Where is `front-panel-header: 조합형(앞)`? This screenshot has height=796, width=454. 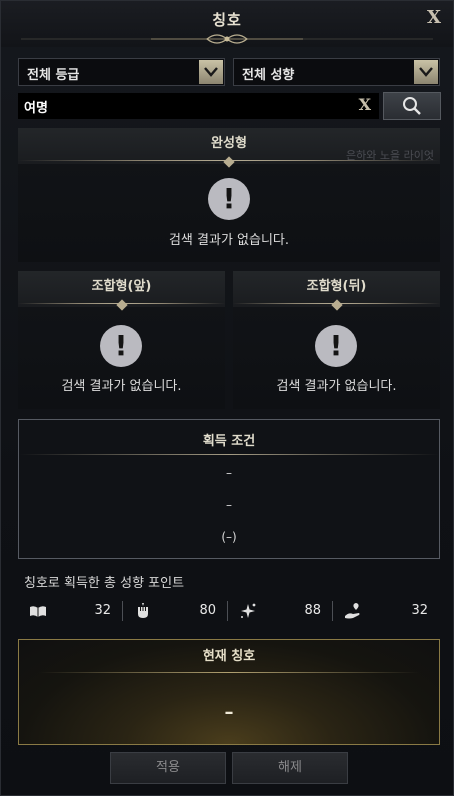
front-panel-header: 조합형(앞) is located at coordinates (121, 291).